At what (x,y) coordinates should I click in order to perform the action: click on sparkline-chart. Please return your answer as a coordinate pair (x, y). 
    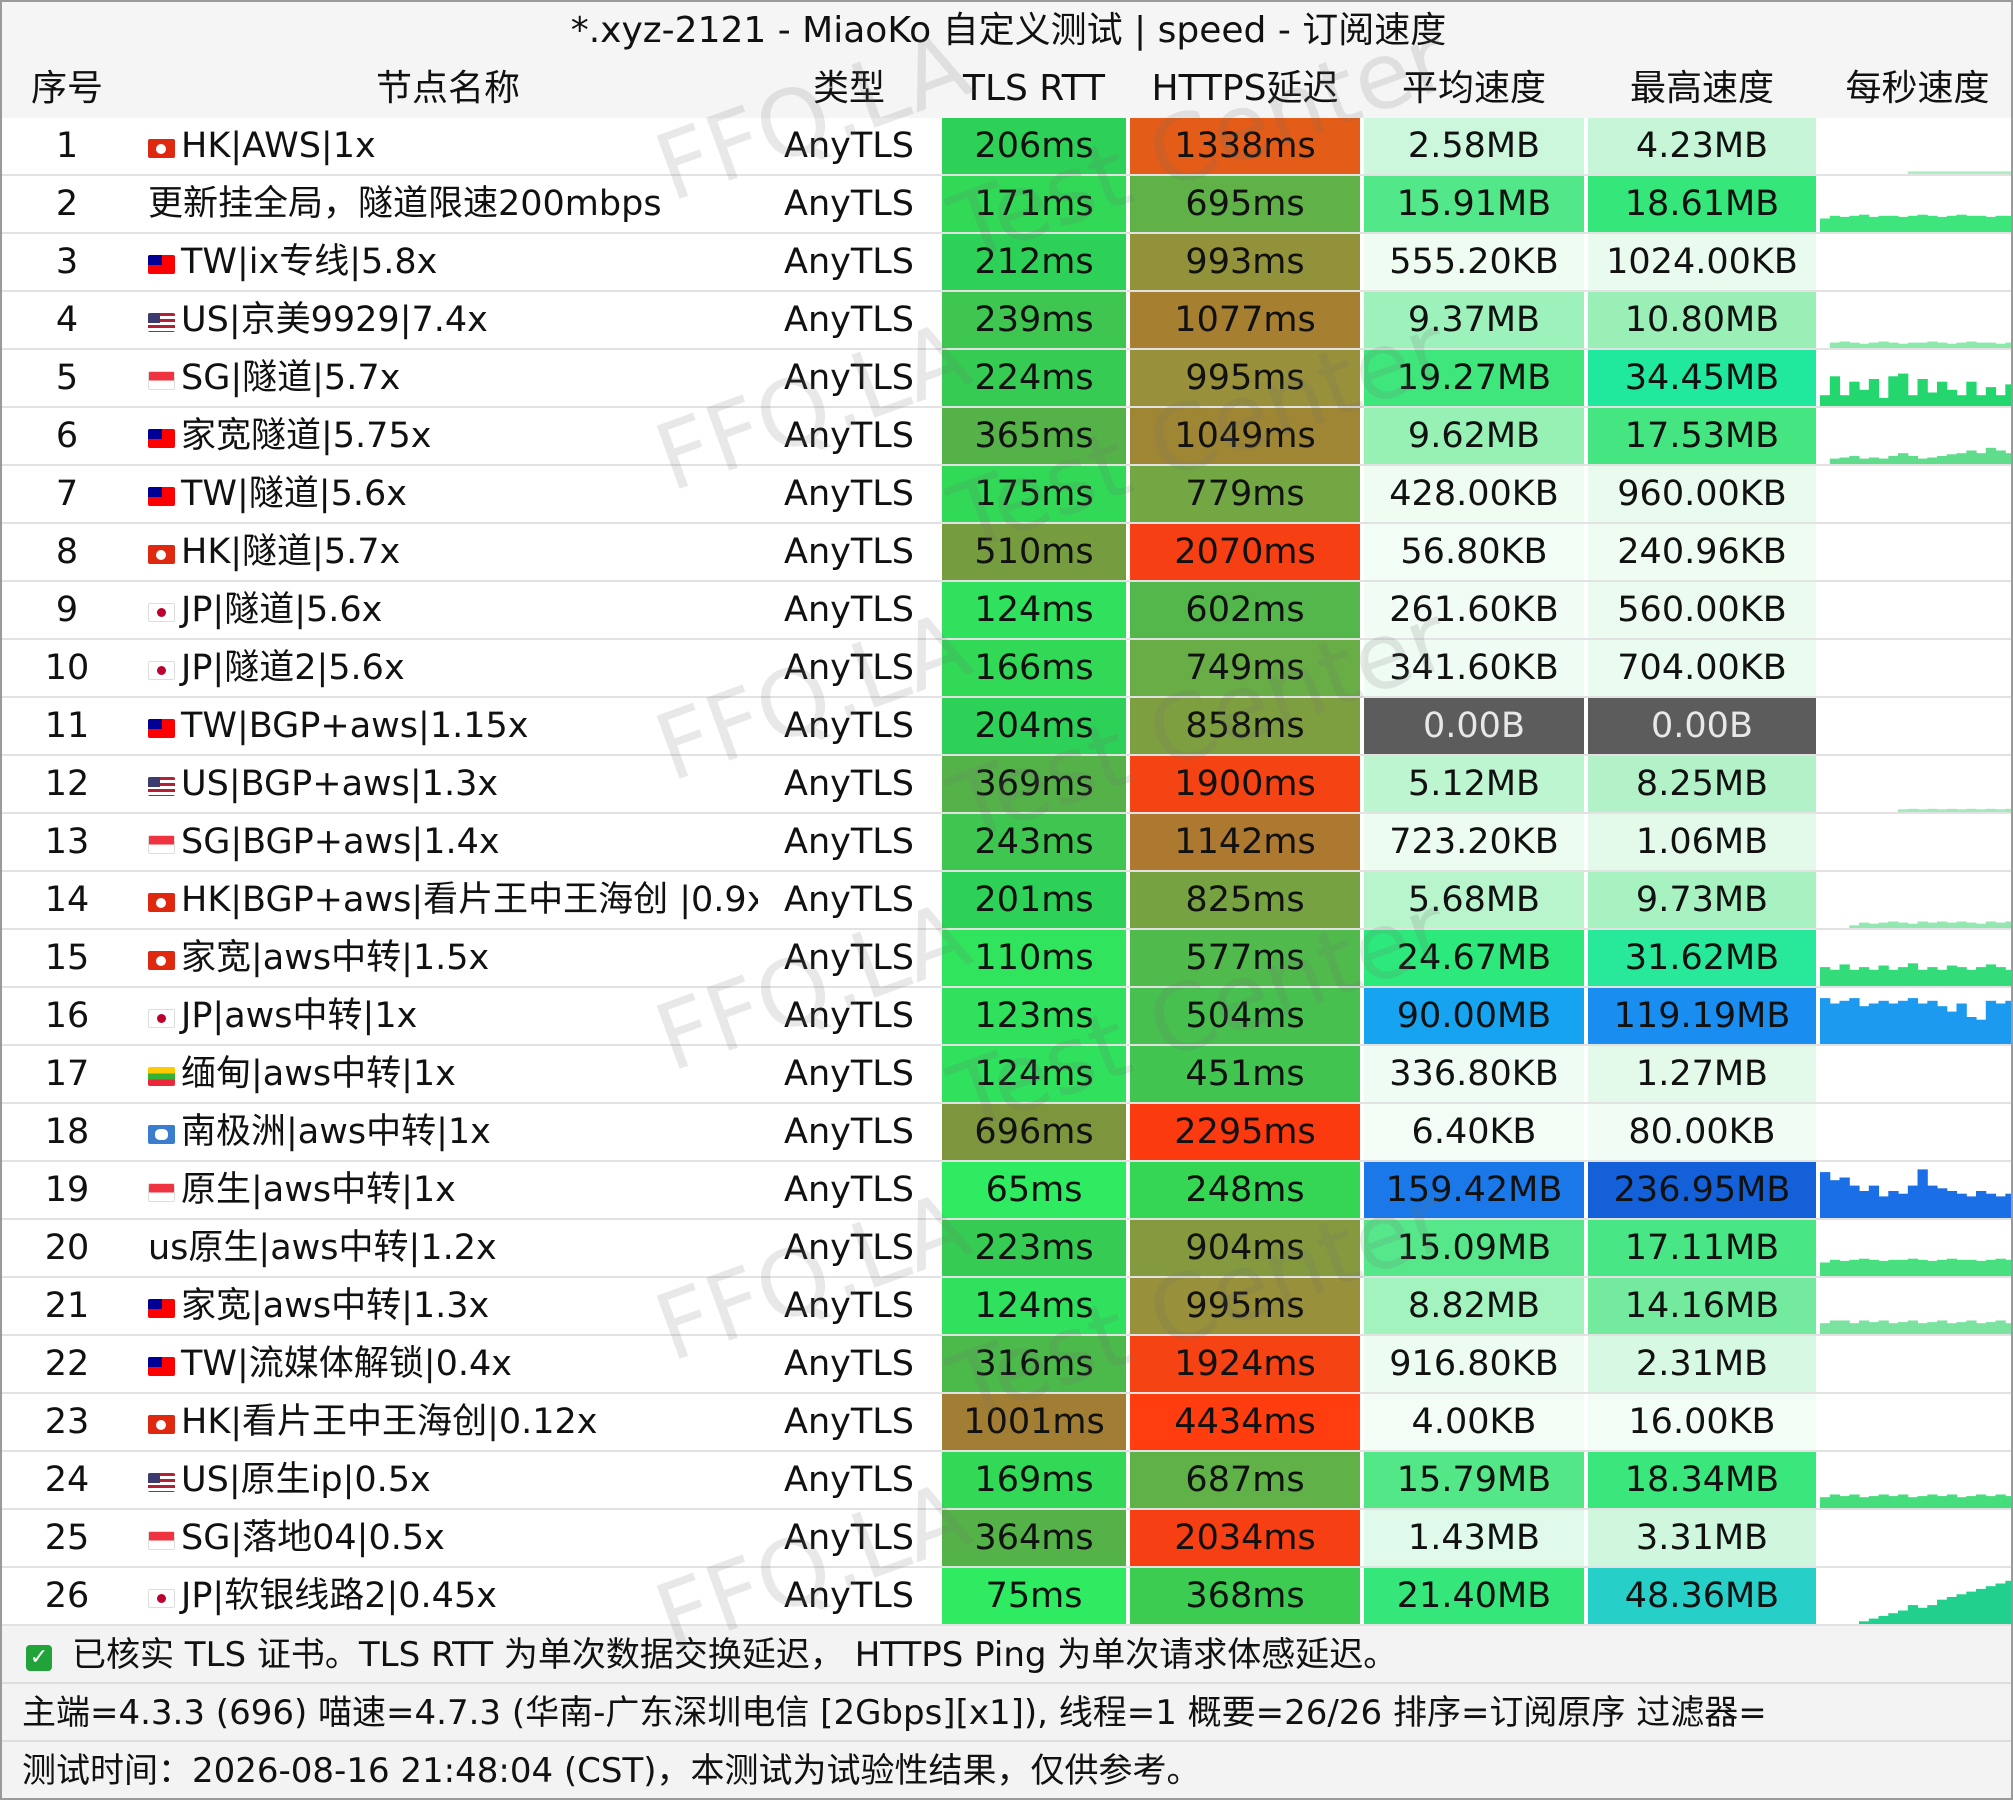
    Looking at the image, I should click on (1959, 172).